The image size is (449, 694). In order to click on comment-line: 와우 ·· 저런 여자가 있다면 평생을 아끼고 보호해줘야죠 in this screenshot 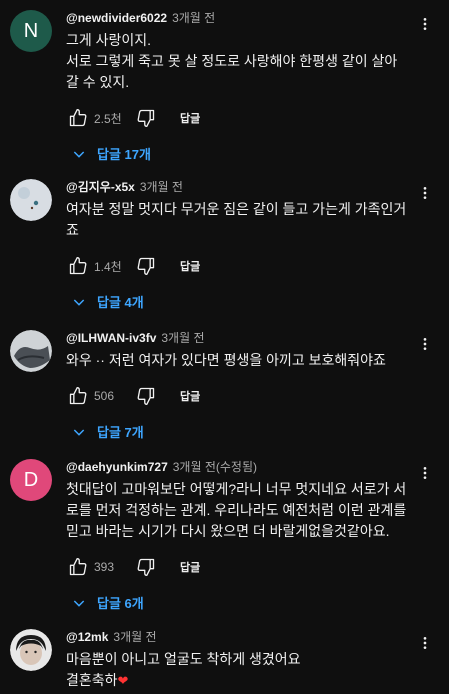, I will do `click(226, 360)`.